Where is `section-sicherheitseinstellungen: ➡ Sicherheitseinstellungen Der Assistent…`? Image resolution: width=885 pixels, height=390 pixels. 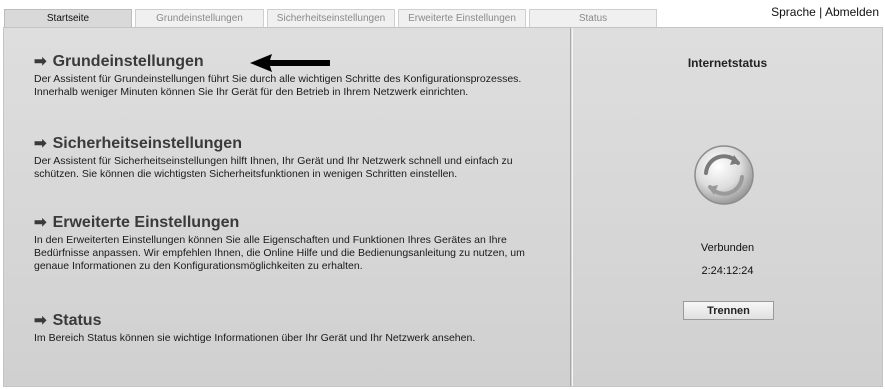 section-sicherheitseinstellungen: ➡ Sicherheitseinstellungen Der Assistent… is located at coordinates (284, 157).